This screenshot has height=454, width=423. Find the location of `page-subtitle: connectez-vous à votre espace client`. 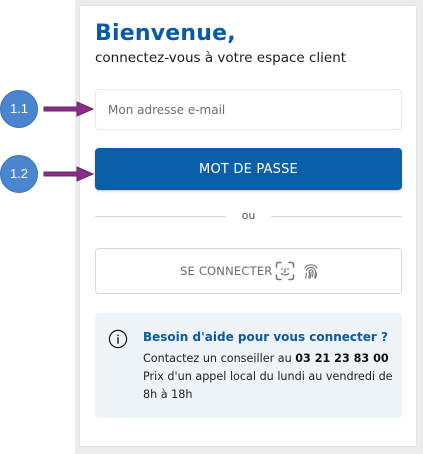

page-subtitle: connectez-vous à votre espace client is located at coordinates (221, 58).